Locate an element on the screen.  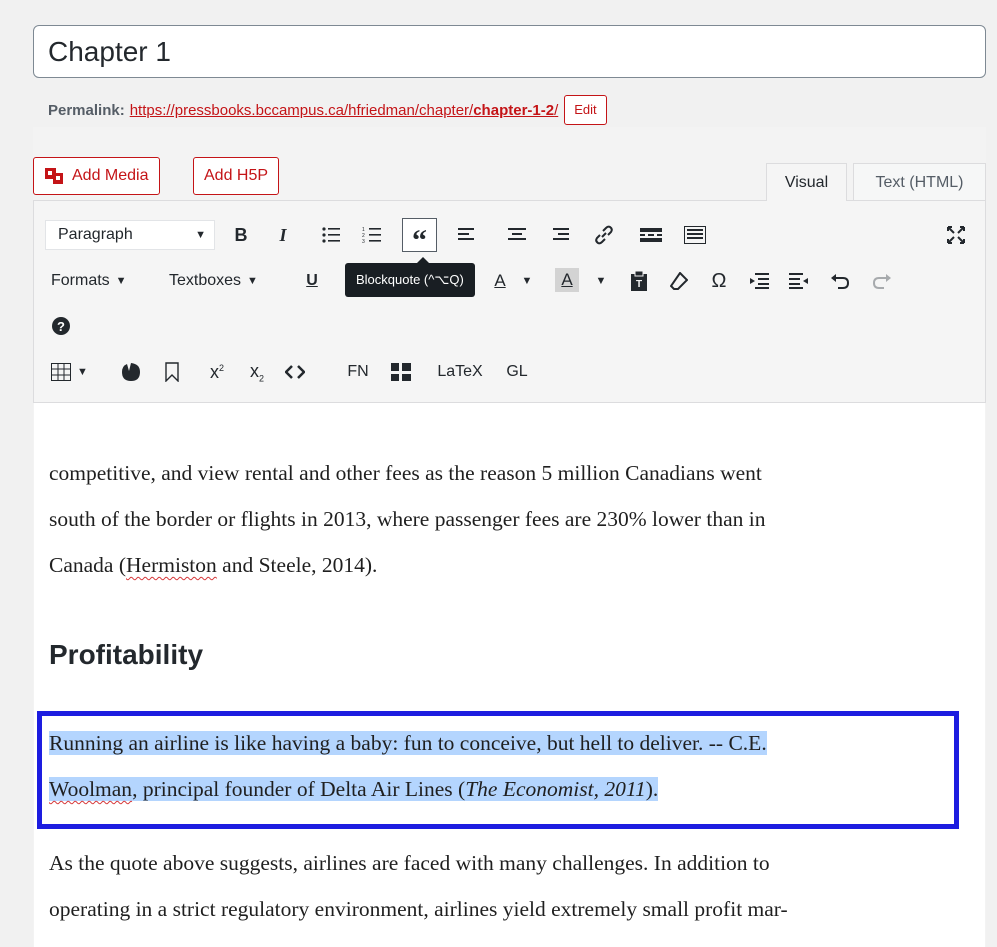
help-button: ? is located at coordinates (61, 326).